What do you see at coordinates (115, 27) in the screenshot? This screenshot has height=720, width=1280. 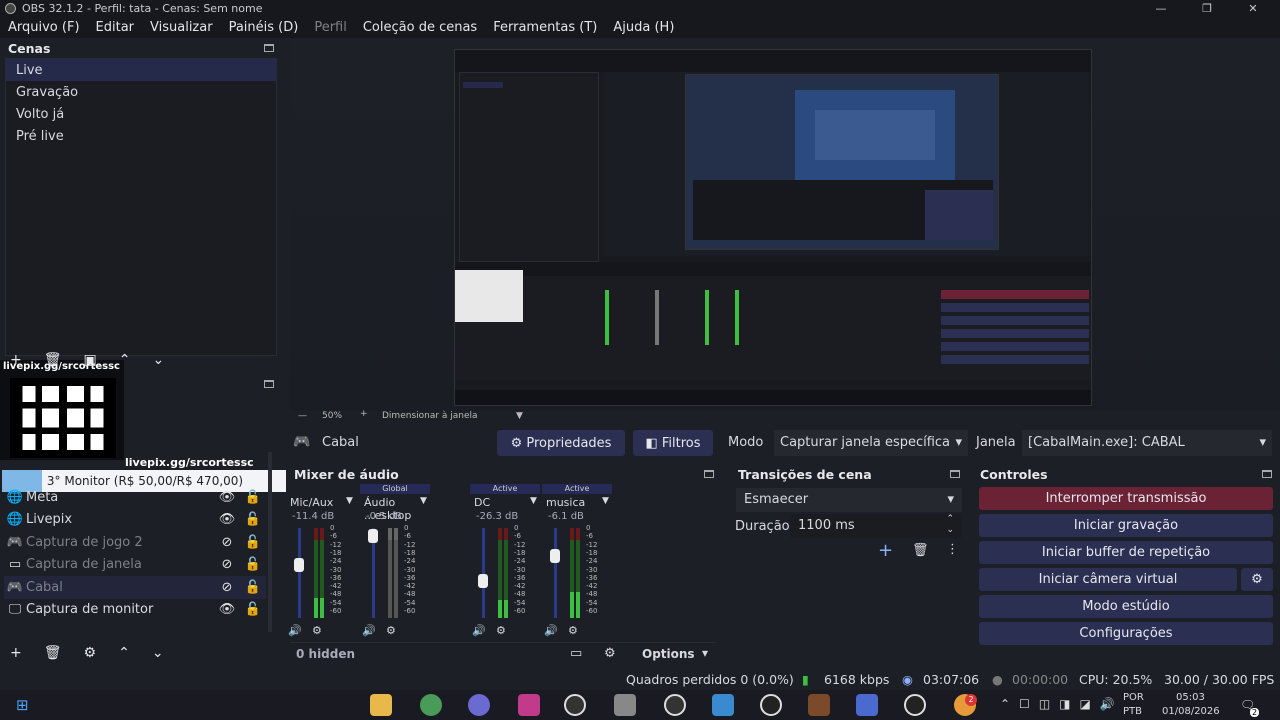 I see `menu-editar: Editar` at bounding box center [115, 27].